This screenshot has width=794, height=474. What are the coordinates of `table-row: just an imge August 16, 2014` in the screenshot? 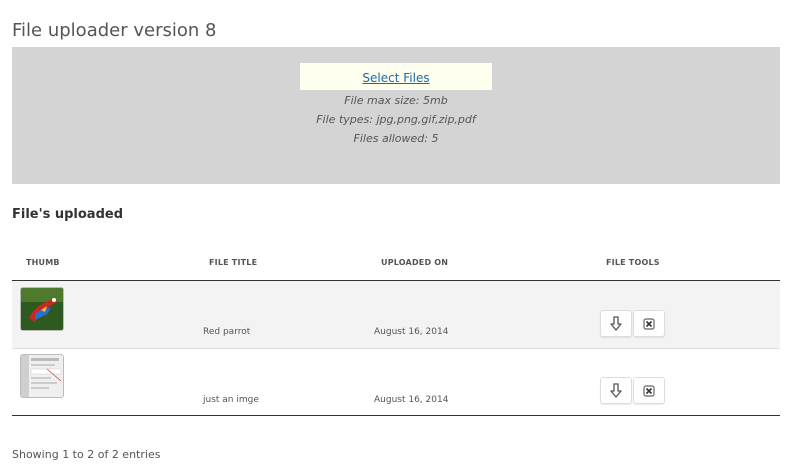 It's located at (396, 382).